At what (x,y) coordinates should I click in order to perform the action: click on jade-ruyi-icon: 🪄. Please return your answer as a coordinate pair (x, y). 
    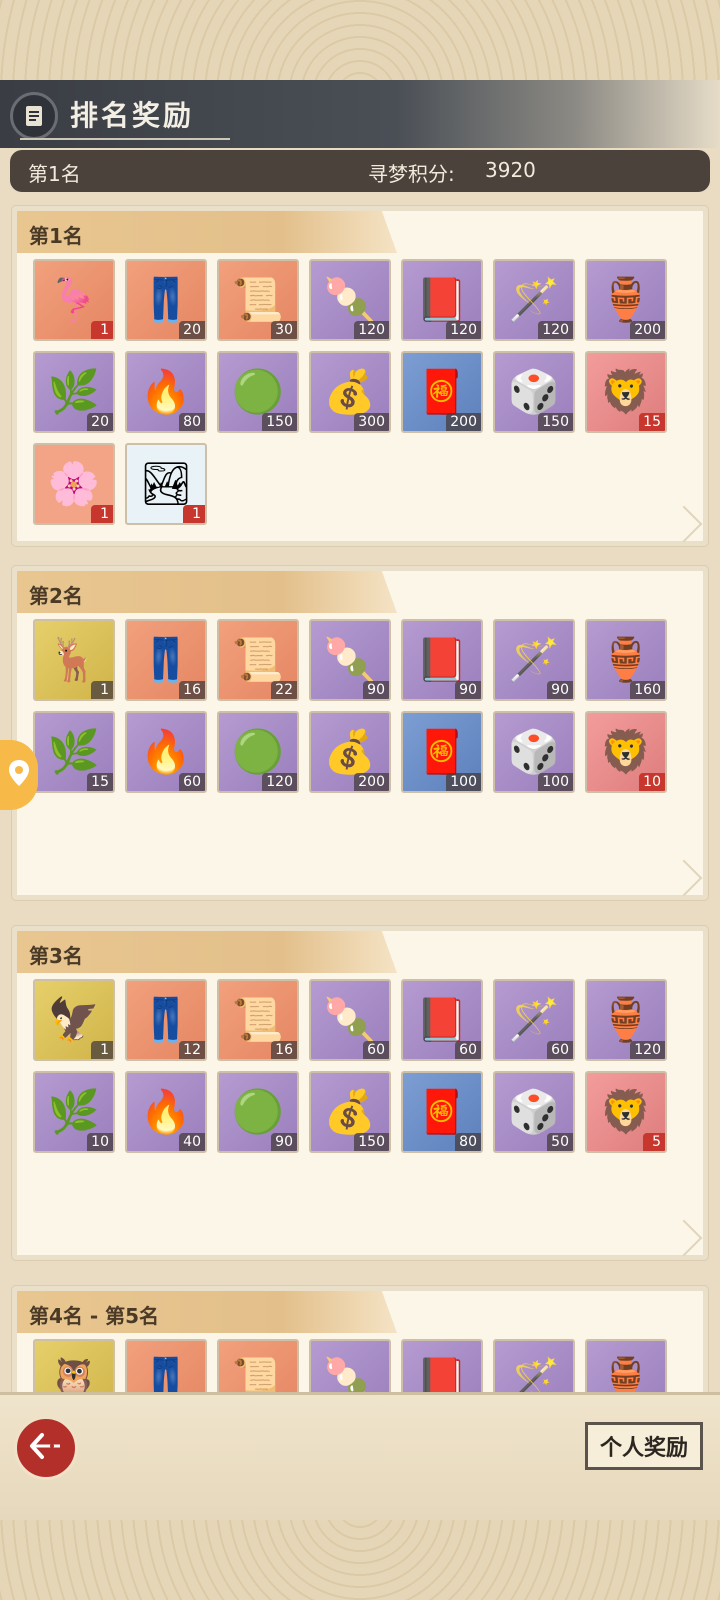
    Looking at the image, I should click on (534, 1374).